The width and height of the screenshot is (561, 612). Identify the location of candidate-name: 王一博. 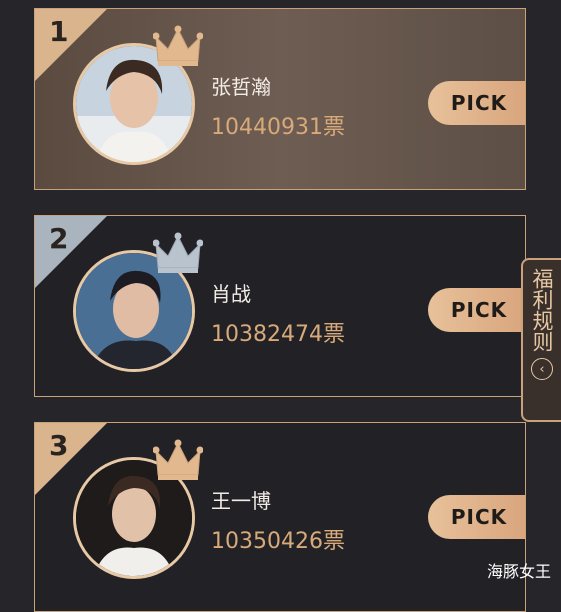
(241, 501).